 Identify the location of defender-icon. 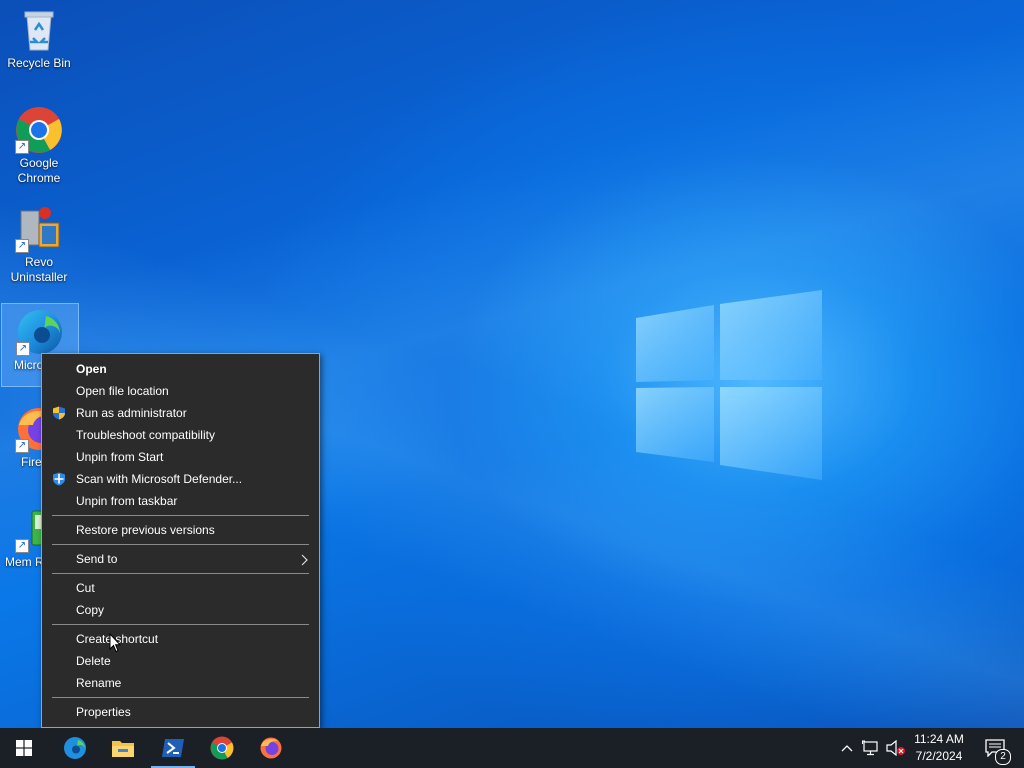
(59, 479).